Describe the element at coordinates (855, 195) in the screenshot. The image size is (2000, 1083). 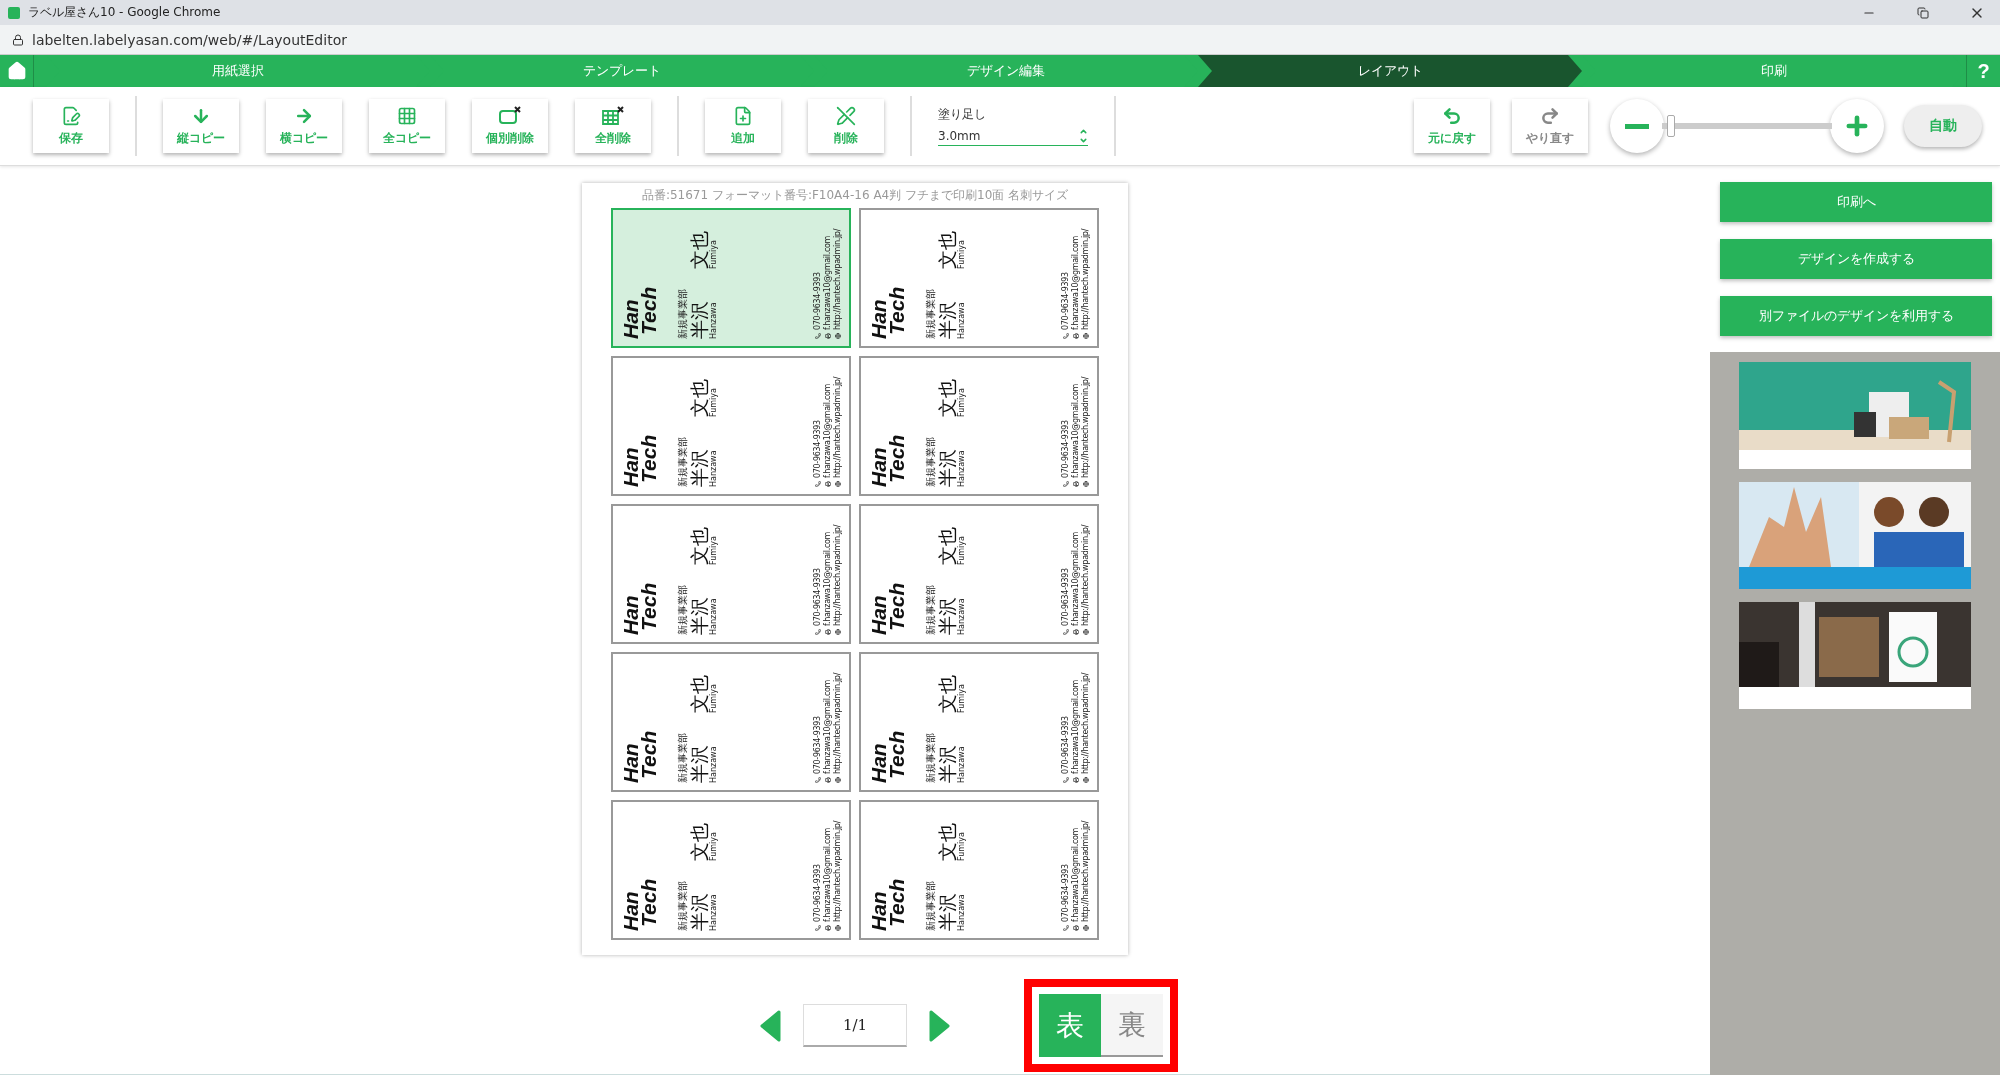
I see `sheet-caption: 品番:51671 フォーマット番号:F10A4-16 A4判 フチまで印刷10面 名刺サイズ` at that location.